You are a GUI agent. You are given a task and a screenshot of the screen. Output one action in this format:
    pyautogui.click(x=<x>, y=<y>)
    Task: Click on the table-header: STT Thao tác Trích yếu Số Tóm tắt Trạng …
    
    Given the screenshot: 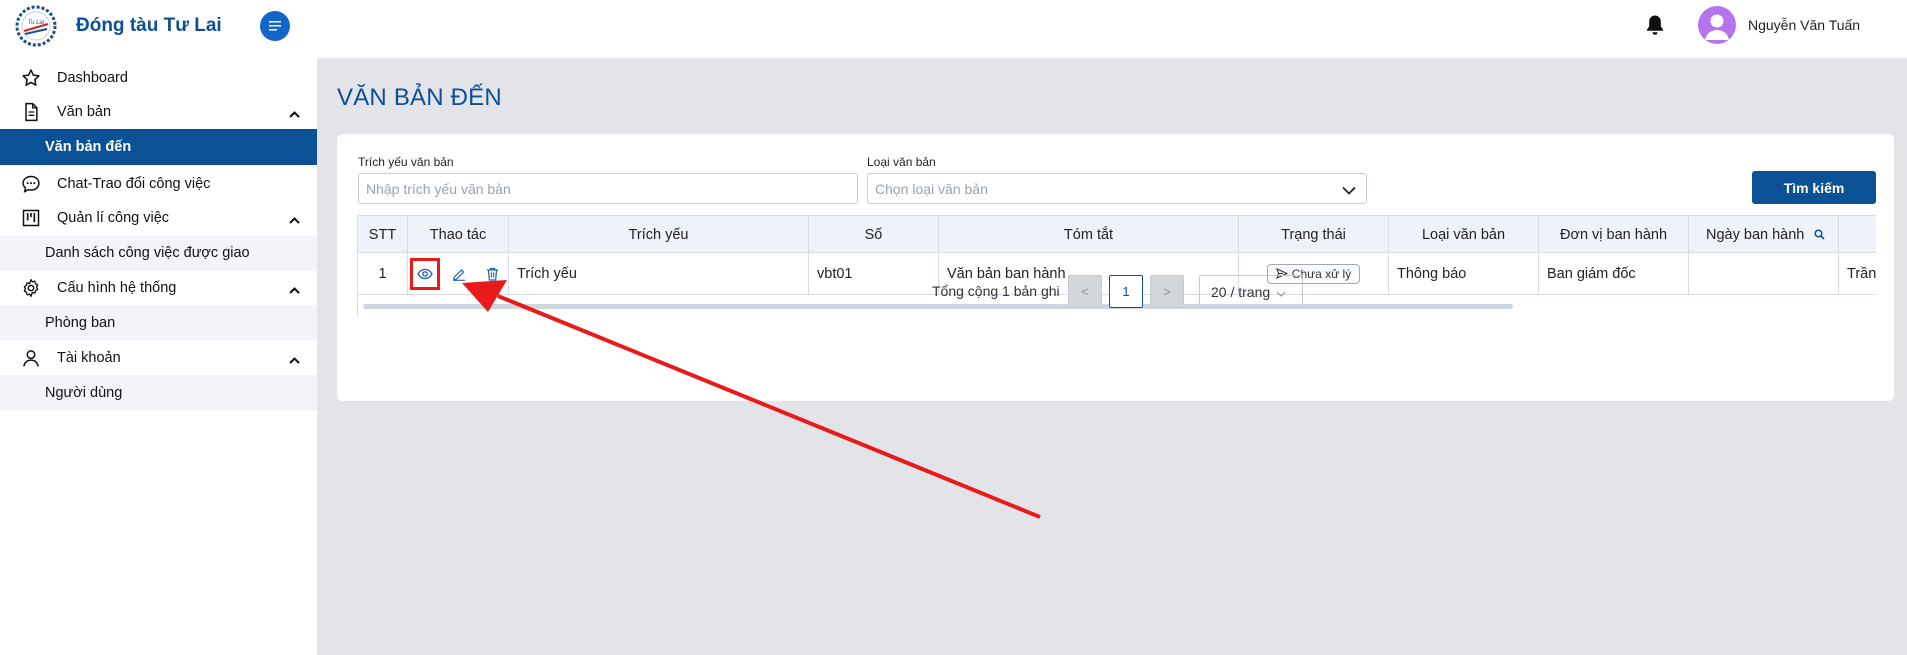 What is the action you would take?
    pyautogui.click(x=1117, y=234)
    